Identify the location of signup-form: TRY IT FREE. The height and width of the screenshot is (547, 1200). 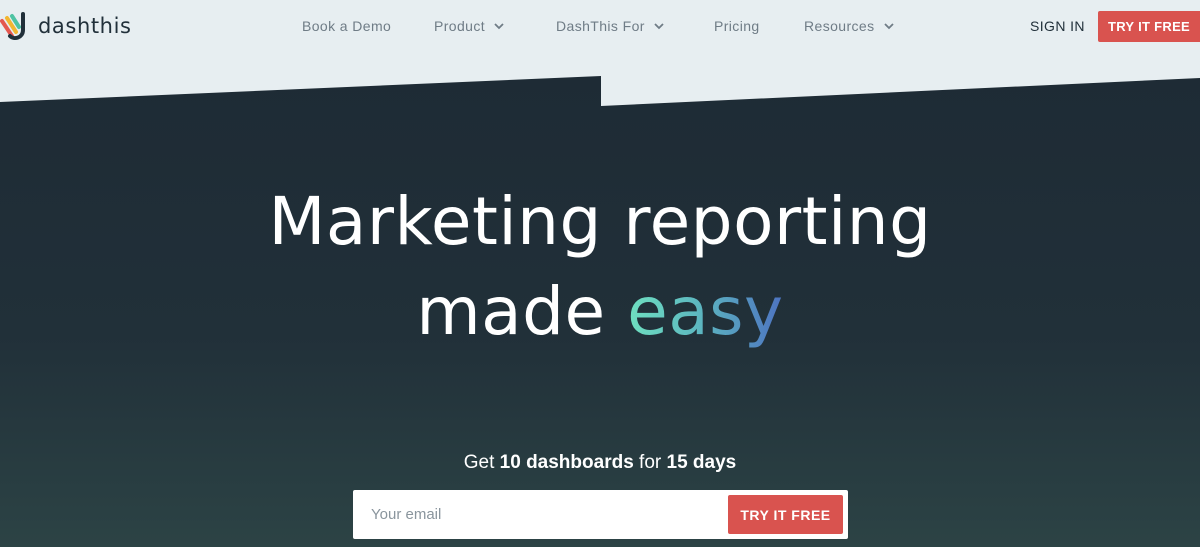
(600, 514).